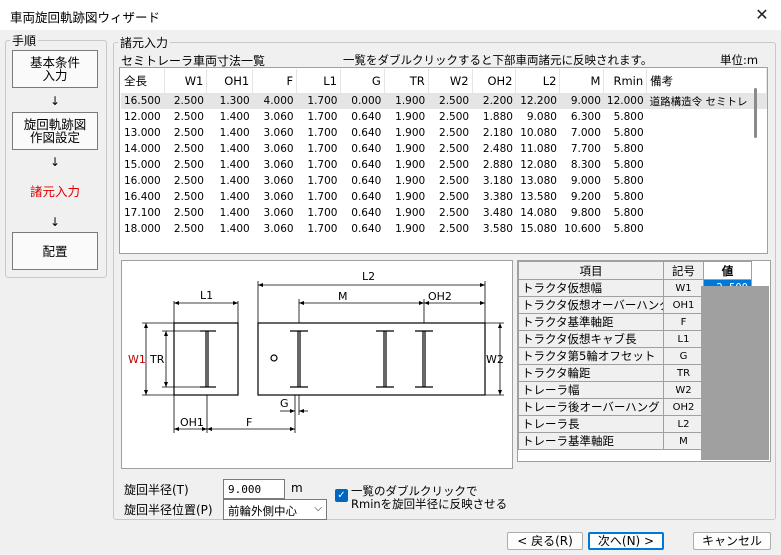 The height and width of the screenshot is (555, 781). What do you see at coordinates (755, 113) in the screenshot?
I see `vertical-scrollbar` at bounding box center [755, 113].